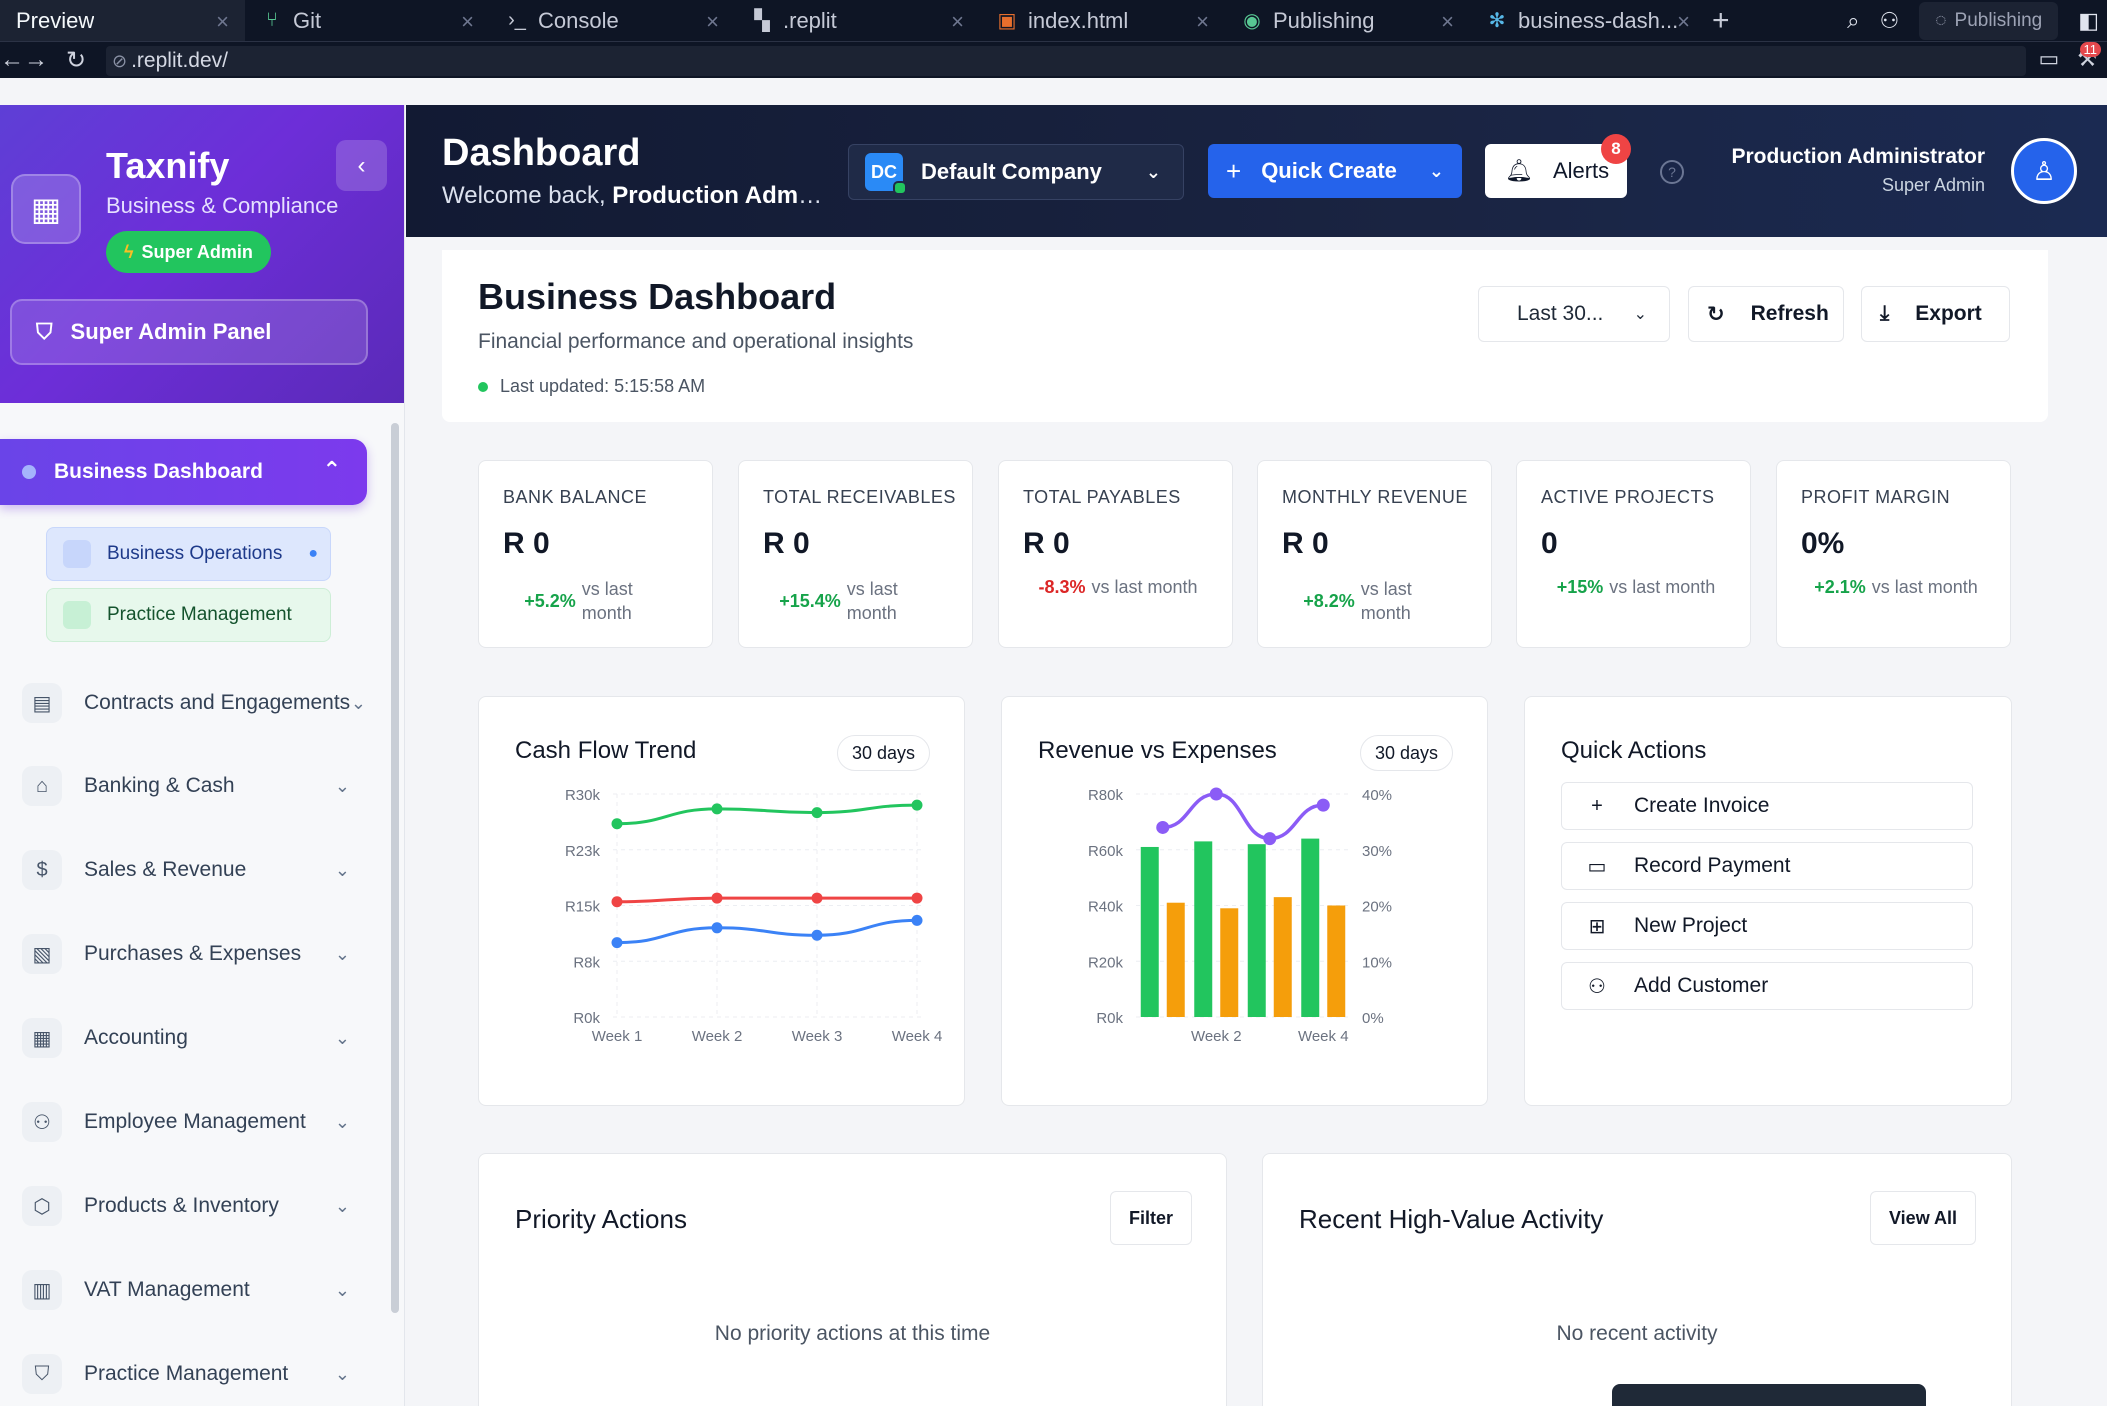 The height and width of the screenshot is (1406, 2107). Describe the element at coordinates (1766, 314) in the screenshot. I see `refresh-button: ↻ Refresh` at that location.